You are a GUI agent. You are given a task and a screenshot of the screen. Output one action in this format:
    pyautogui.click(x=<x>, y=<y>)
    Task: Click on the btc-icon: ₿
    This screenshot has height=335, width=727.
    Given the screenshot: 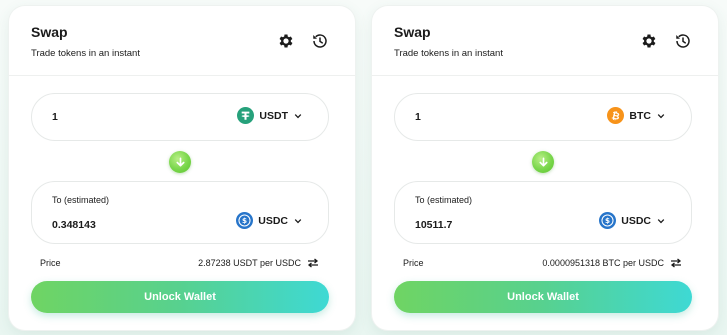 What is the action you would take?
    pyautogui.click(x=616, y=115)
    